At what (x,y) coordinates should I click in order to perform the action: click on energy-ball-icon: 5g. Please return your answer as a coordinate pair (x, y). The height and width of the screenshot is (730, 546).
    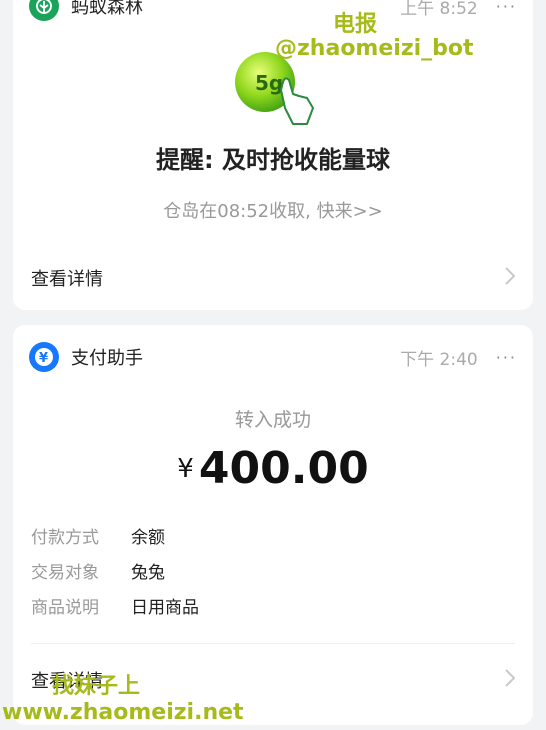
    Looking at the image, I should click on (274, 88).